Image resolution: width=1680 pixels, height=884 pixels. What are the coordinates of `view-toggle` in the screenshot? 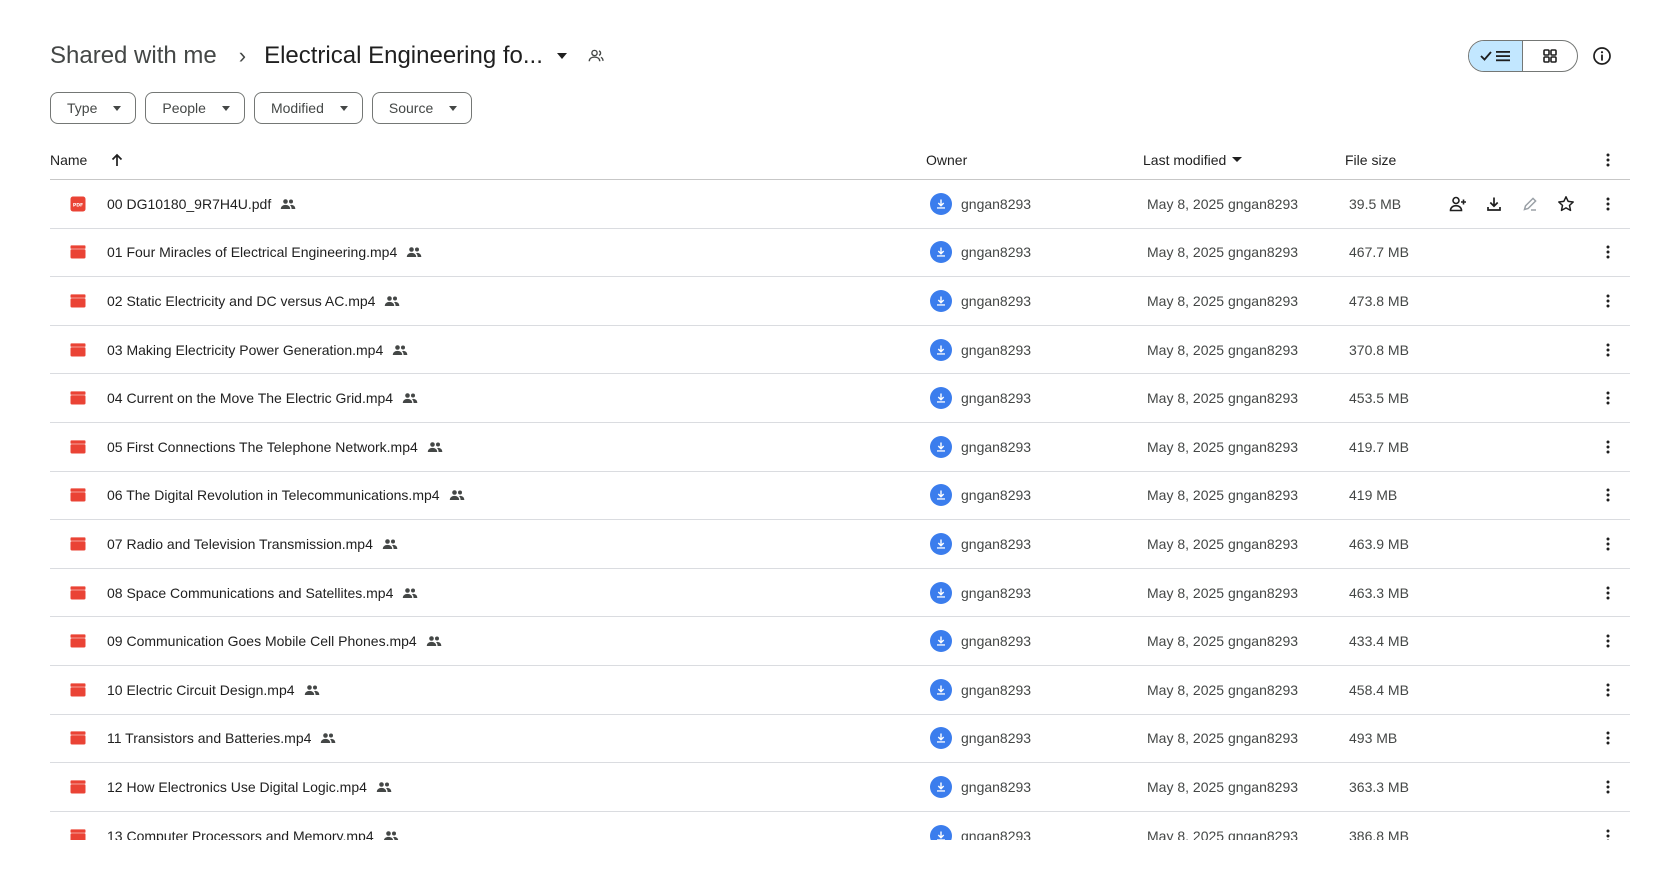 It's located at (1523, 56).